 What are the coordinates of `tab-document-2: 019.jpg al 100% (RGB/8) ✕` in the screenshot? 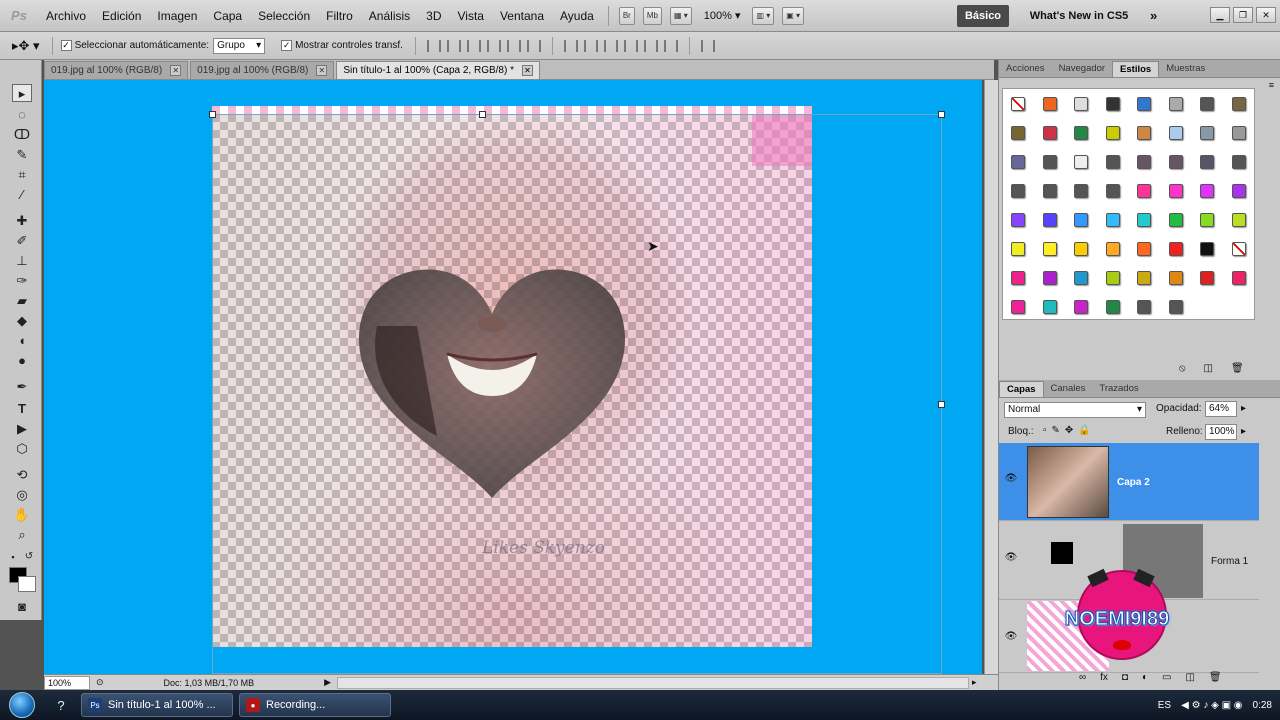 It's located at (262, 70).